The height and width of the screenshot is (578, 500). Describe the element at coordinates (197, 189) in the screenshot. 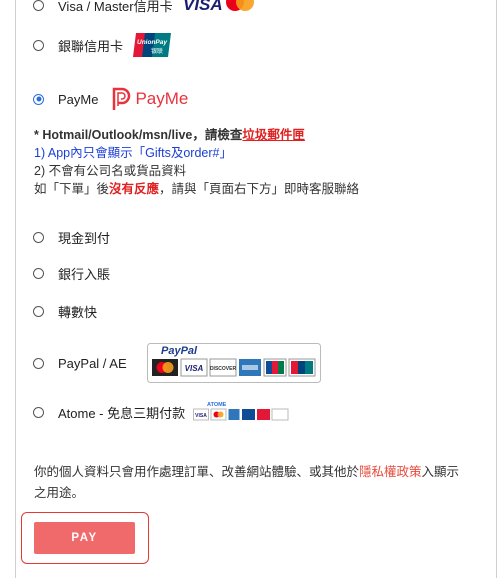

I see `note-line-4: 如「下單」後沒有反應，請與「頁面右下方」即時客服聯絡` at that location.